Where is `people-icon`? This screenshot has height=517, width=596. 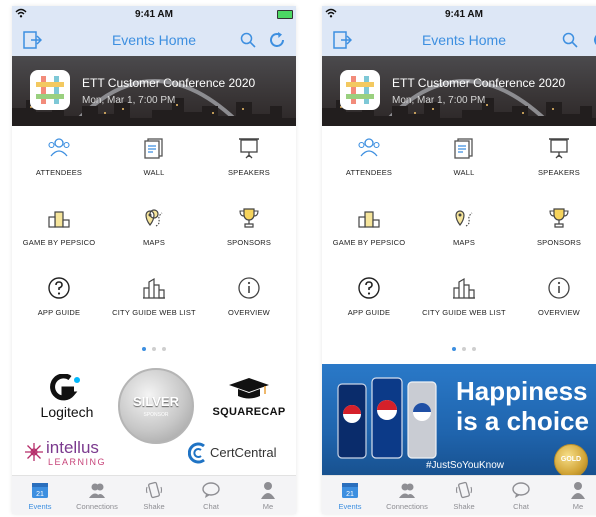
people-icon is located at coordinates (407, 490).